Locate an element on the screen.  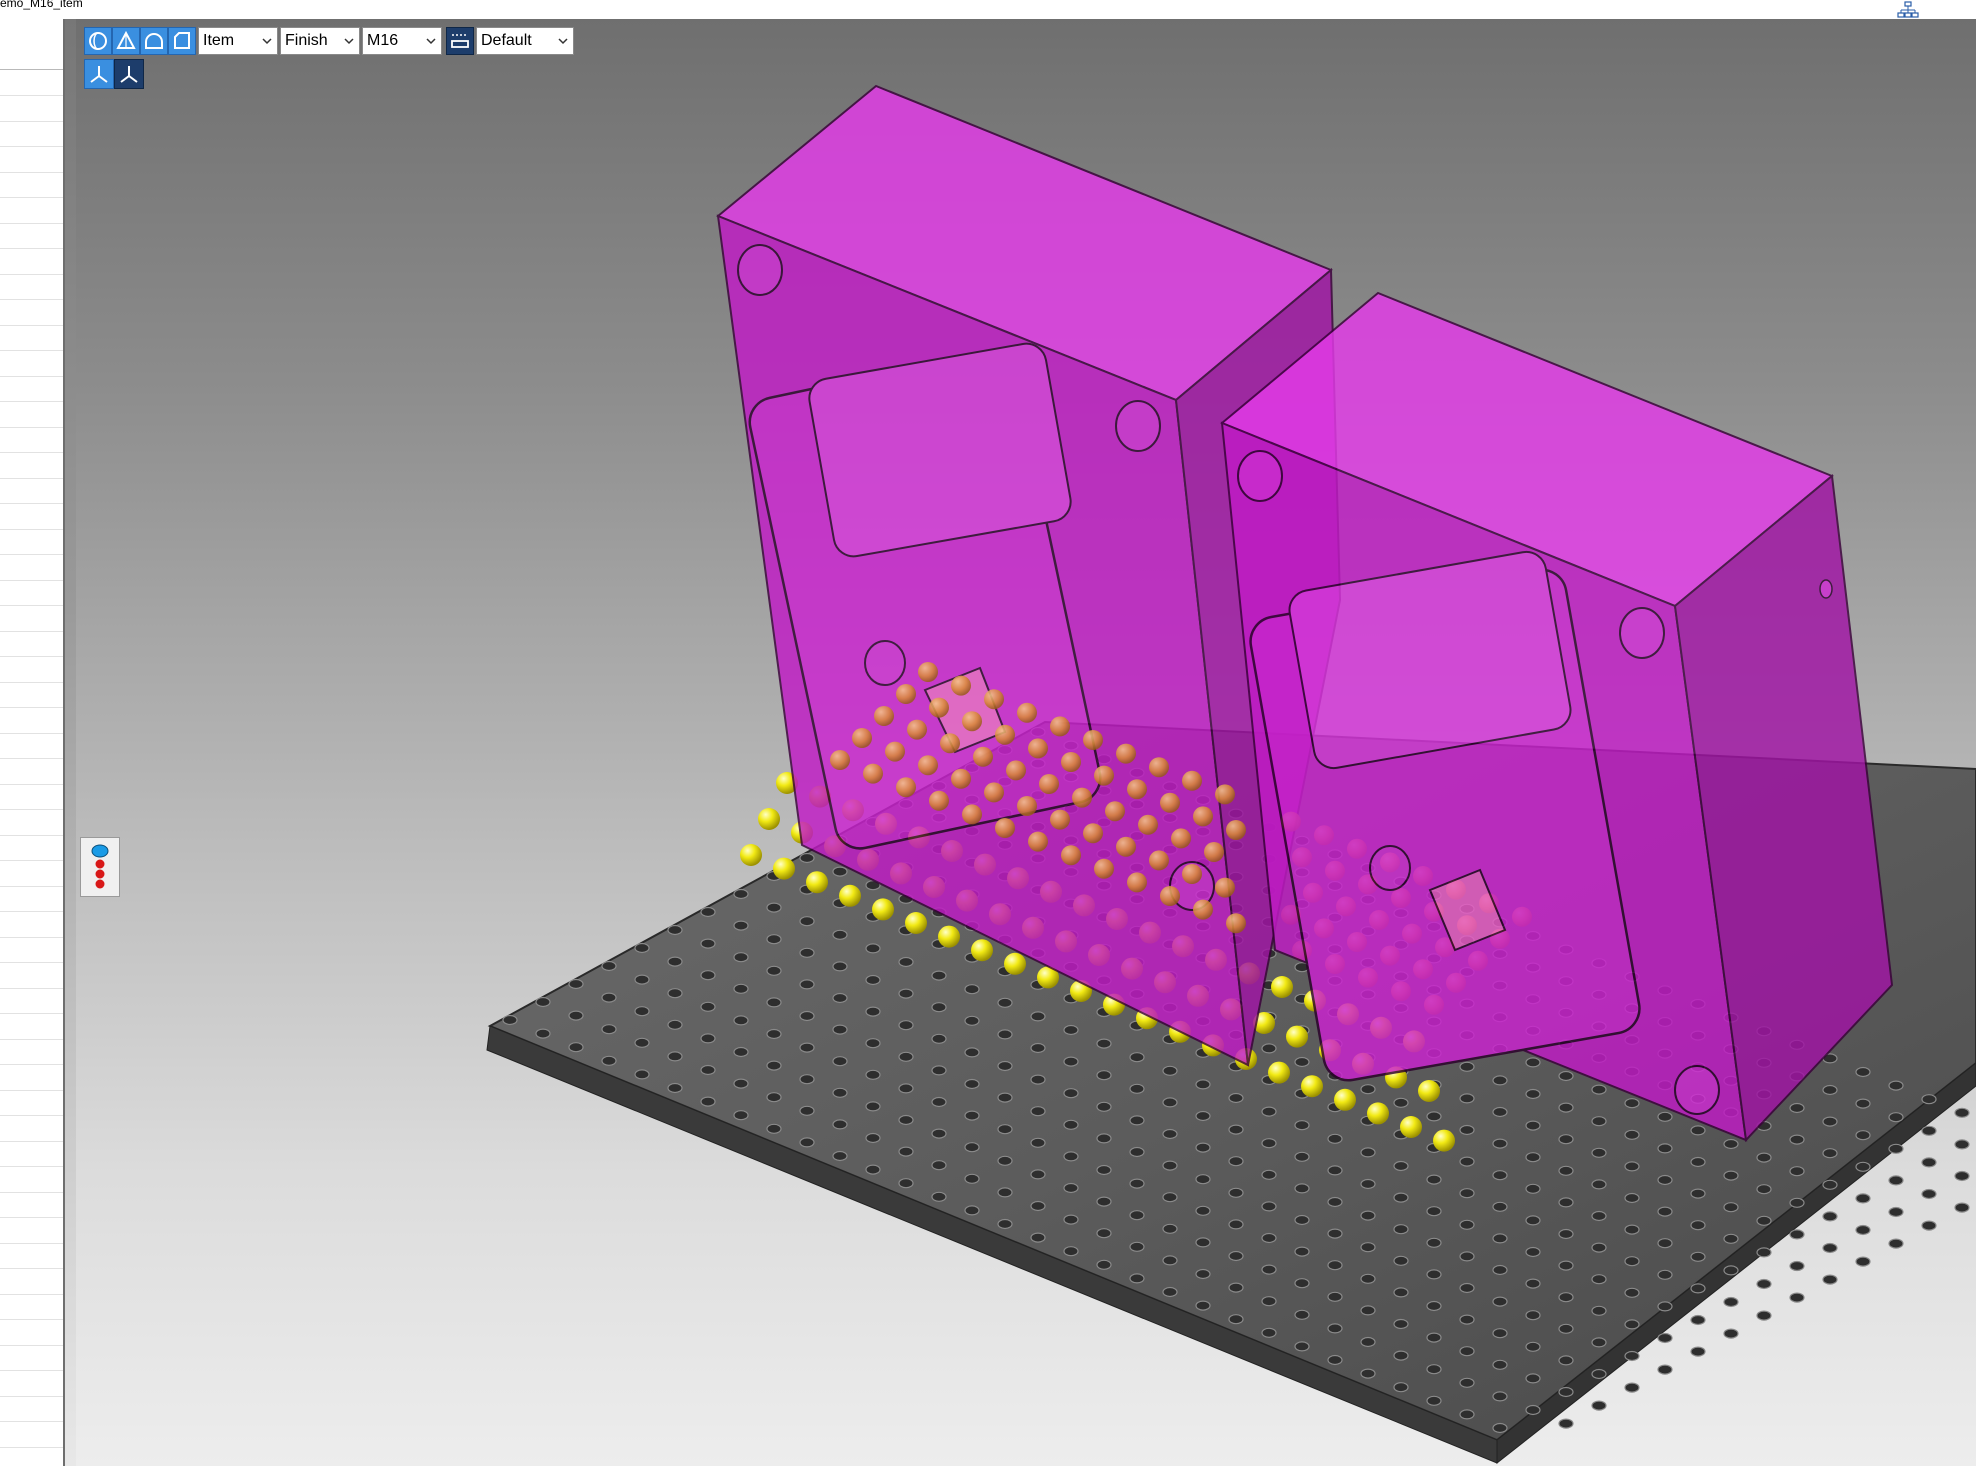
stacked-dots-icon is located at coordinates (100, 866).